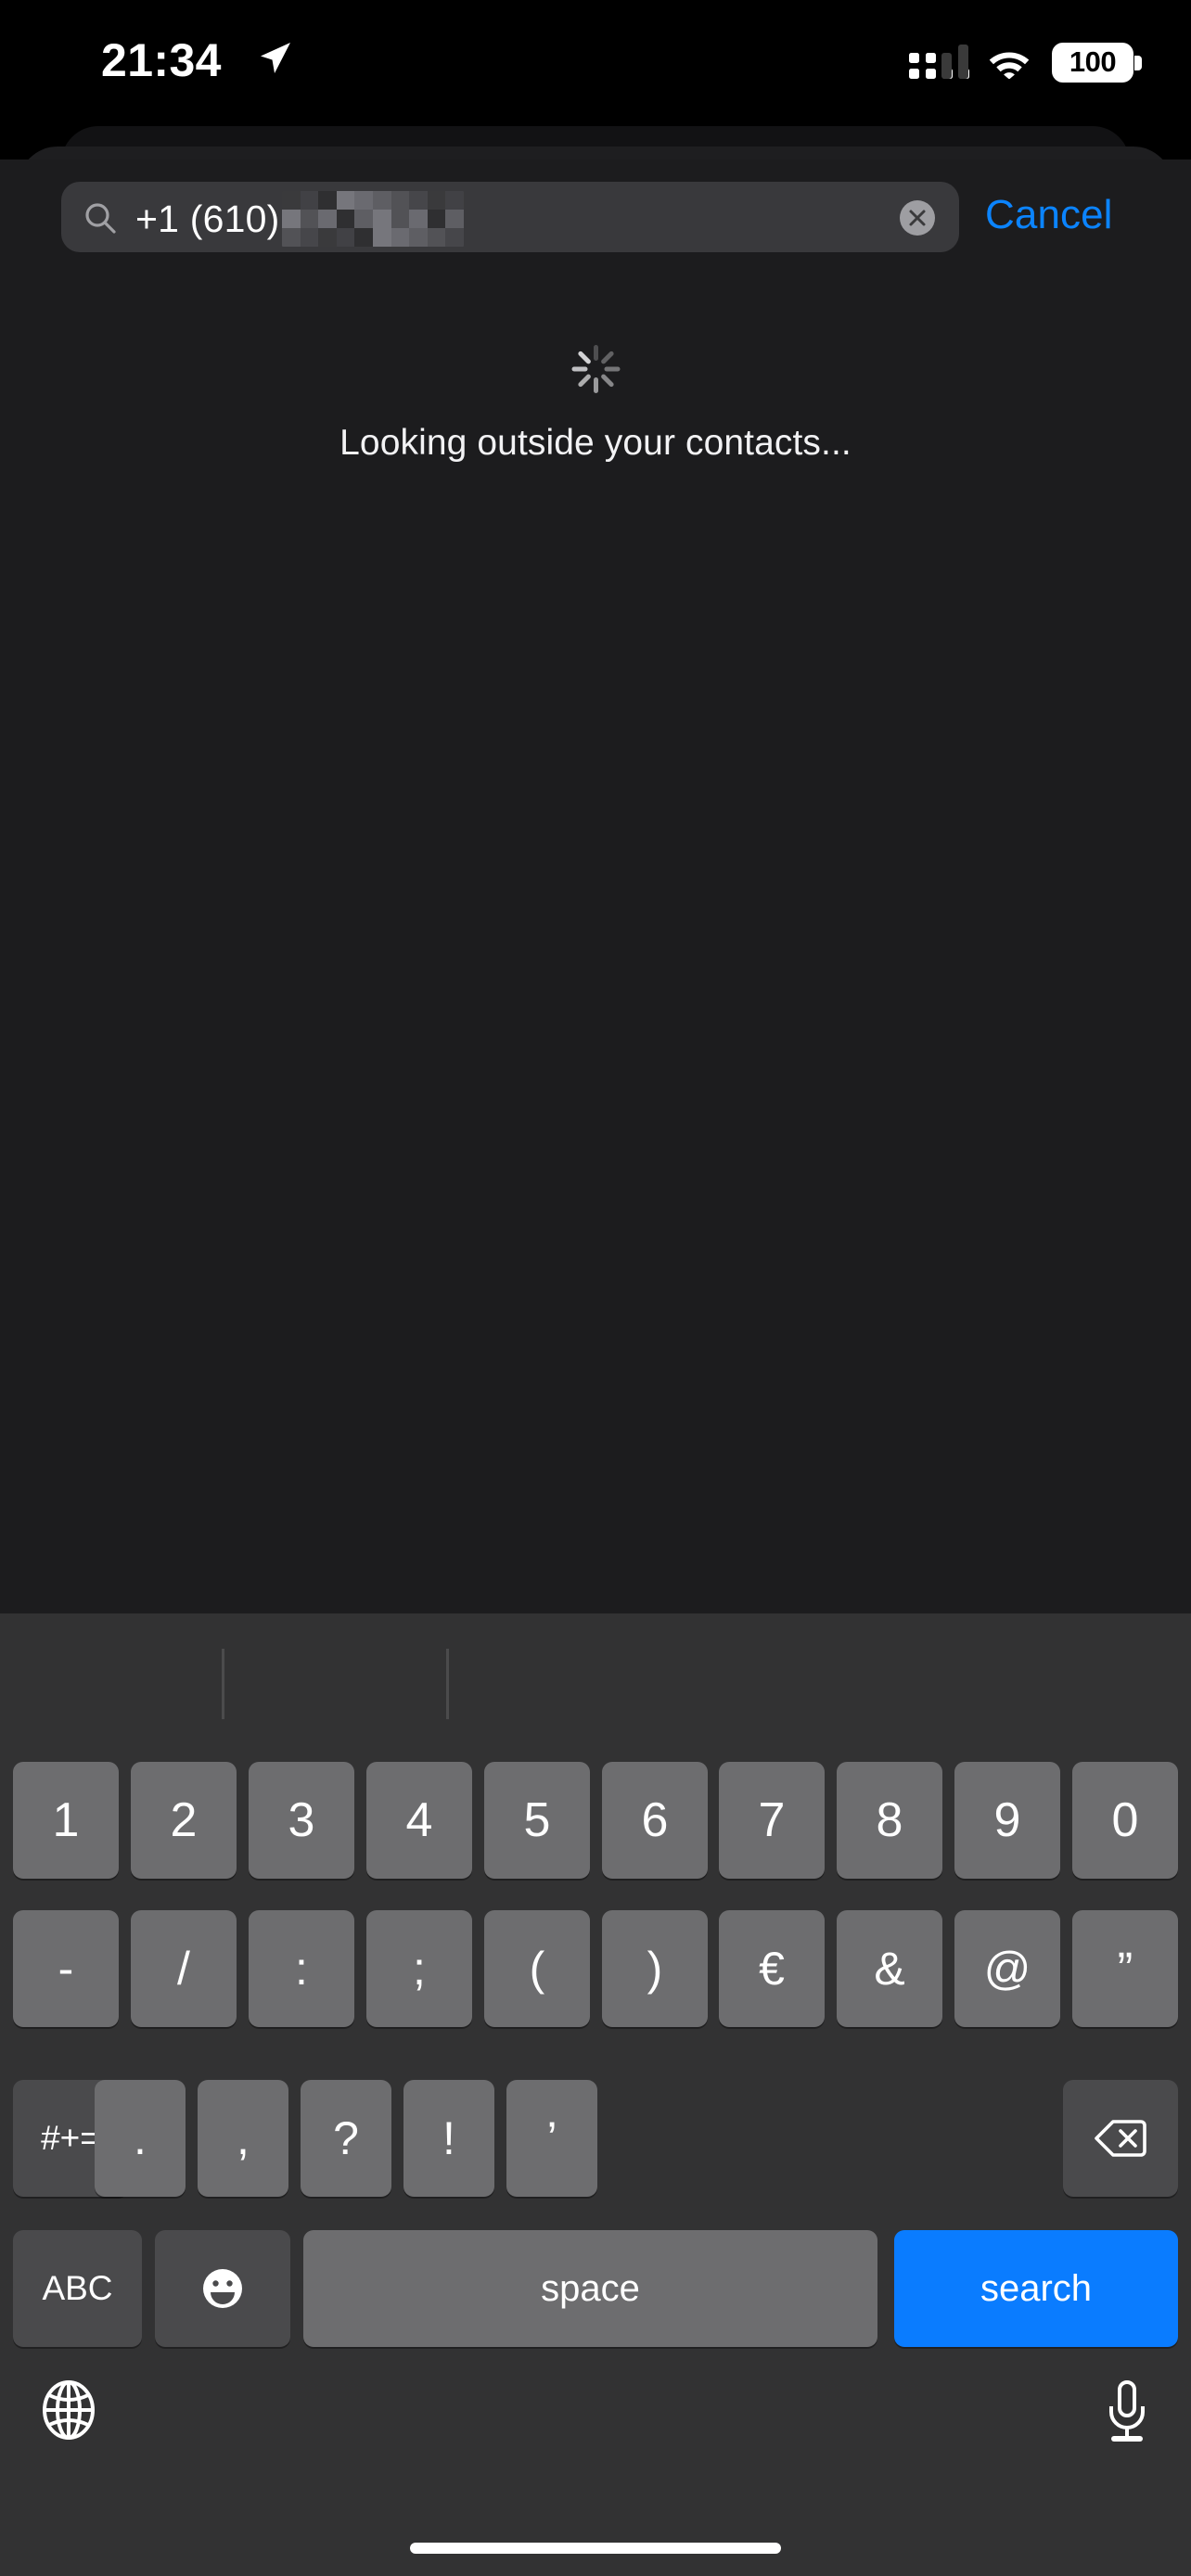 This screenshot has width=1191, height=2576. I want to click on key-: @, so click(1007, 1968).